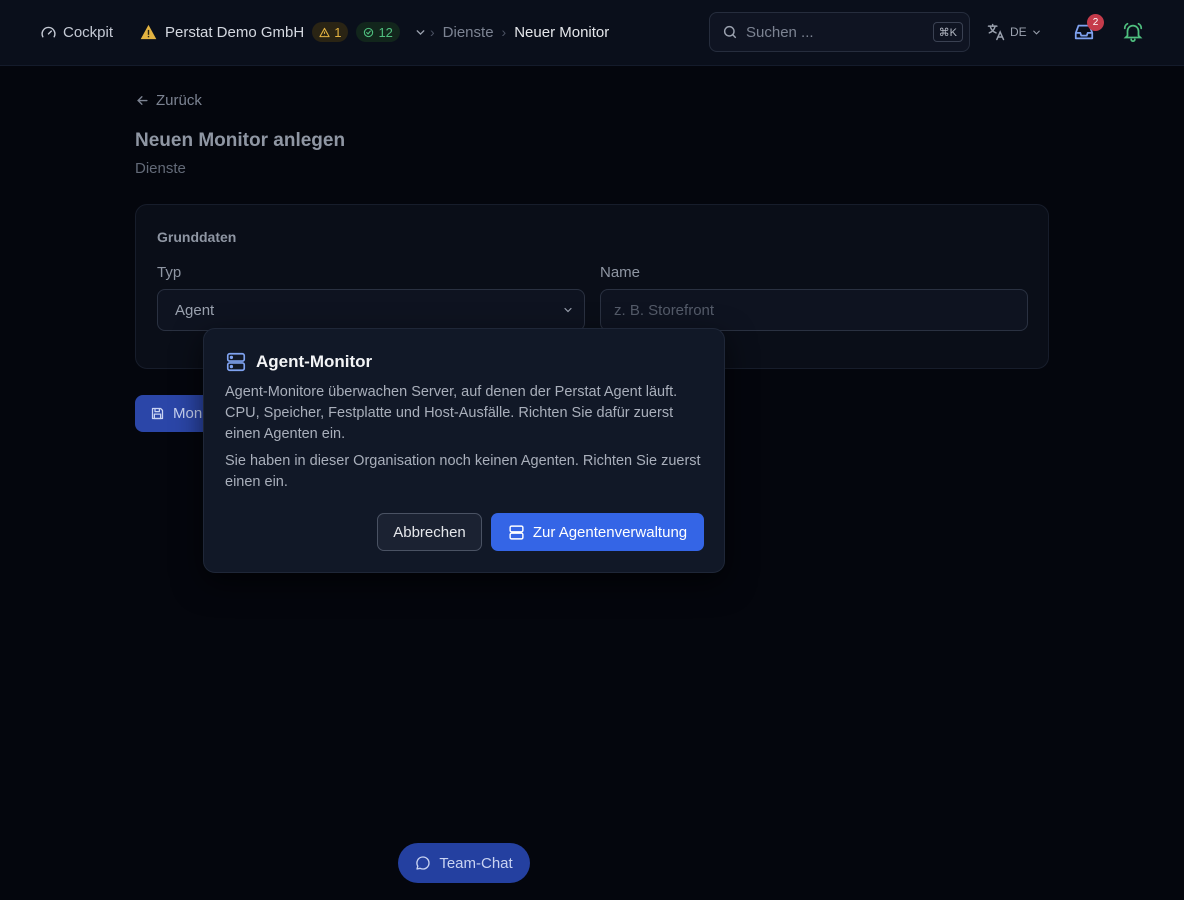 The height and width of the screenshot is (900, 1184). Describe the element at coordinates (947, 32) in the screenshot. I see `search-shortcut: ⌘K` at that location.